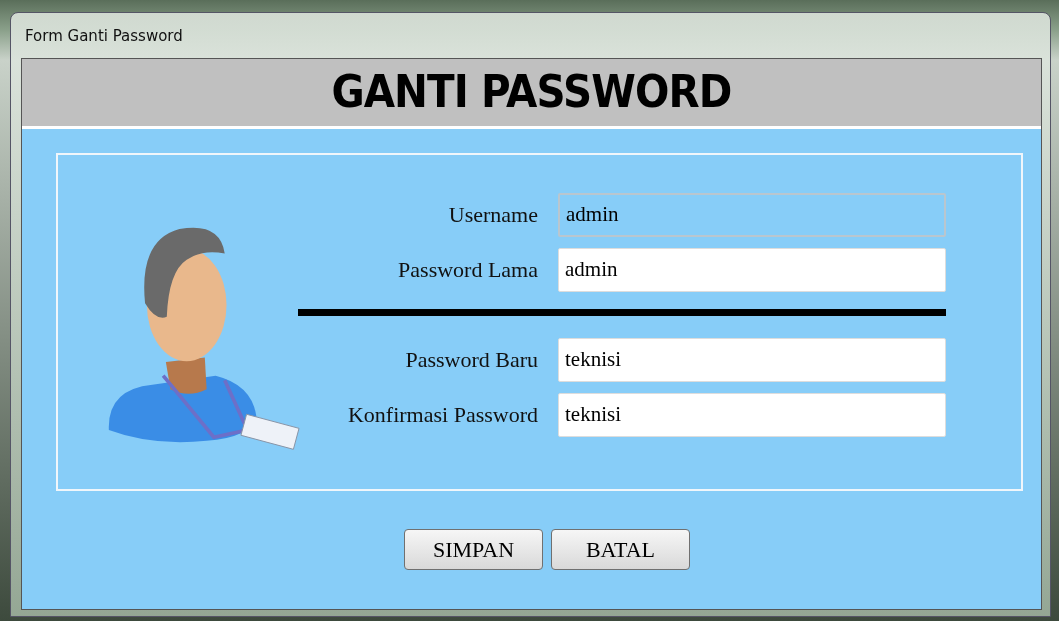  I want to click on field-label: Username, so click(493, 215).